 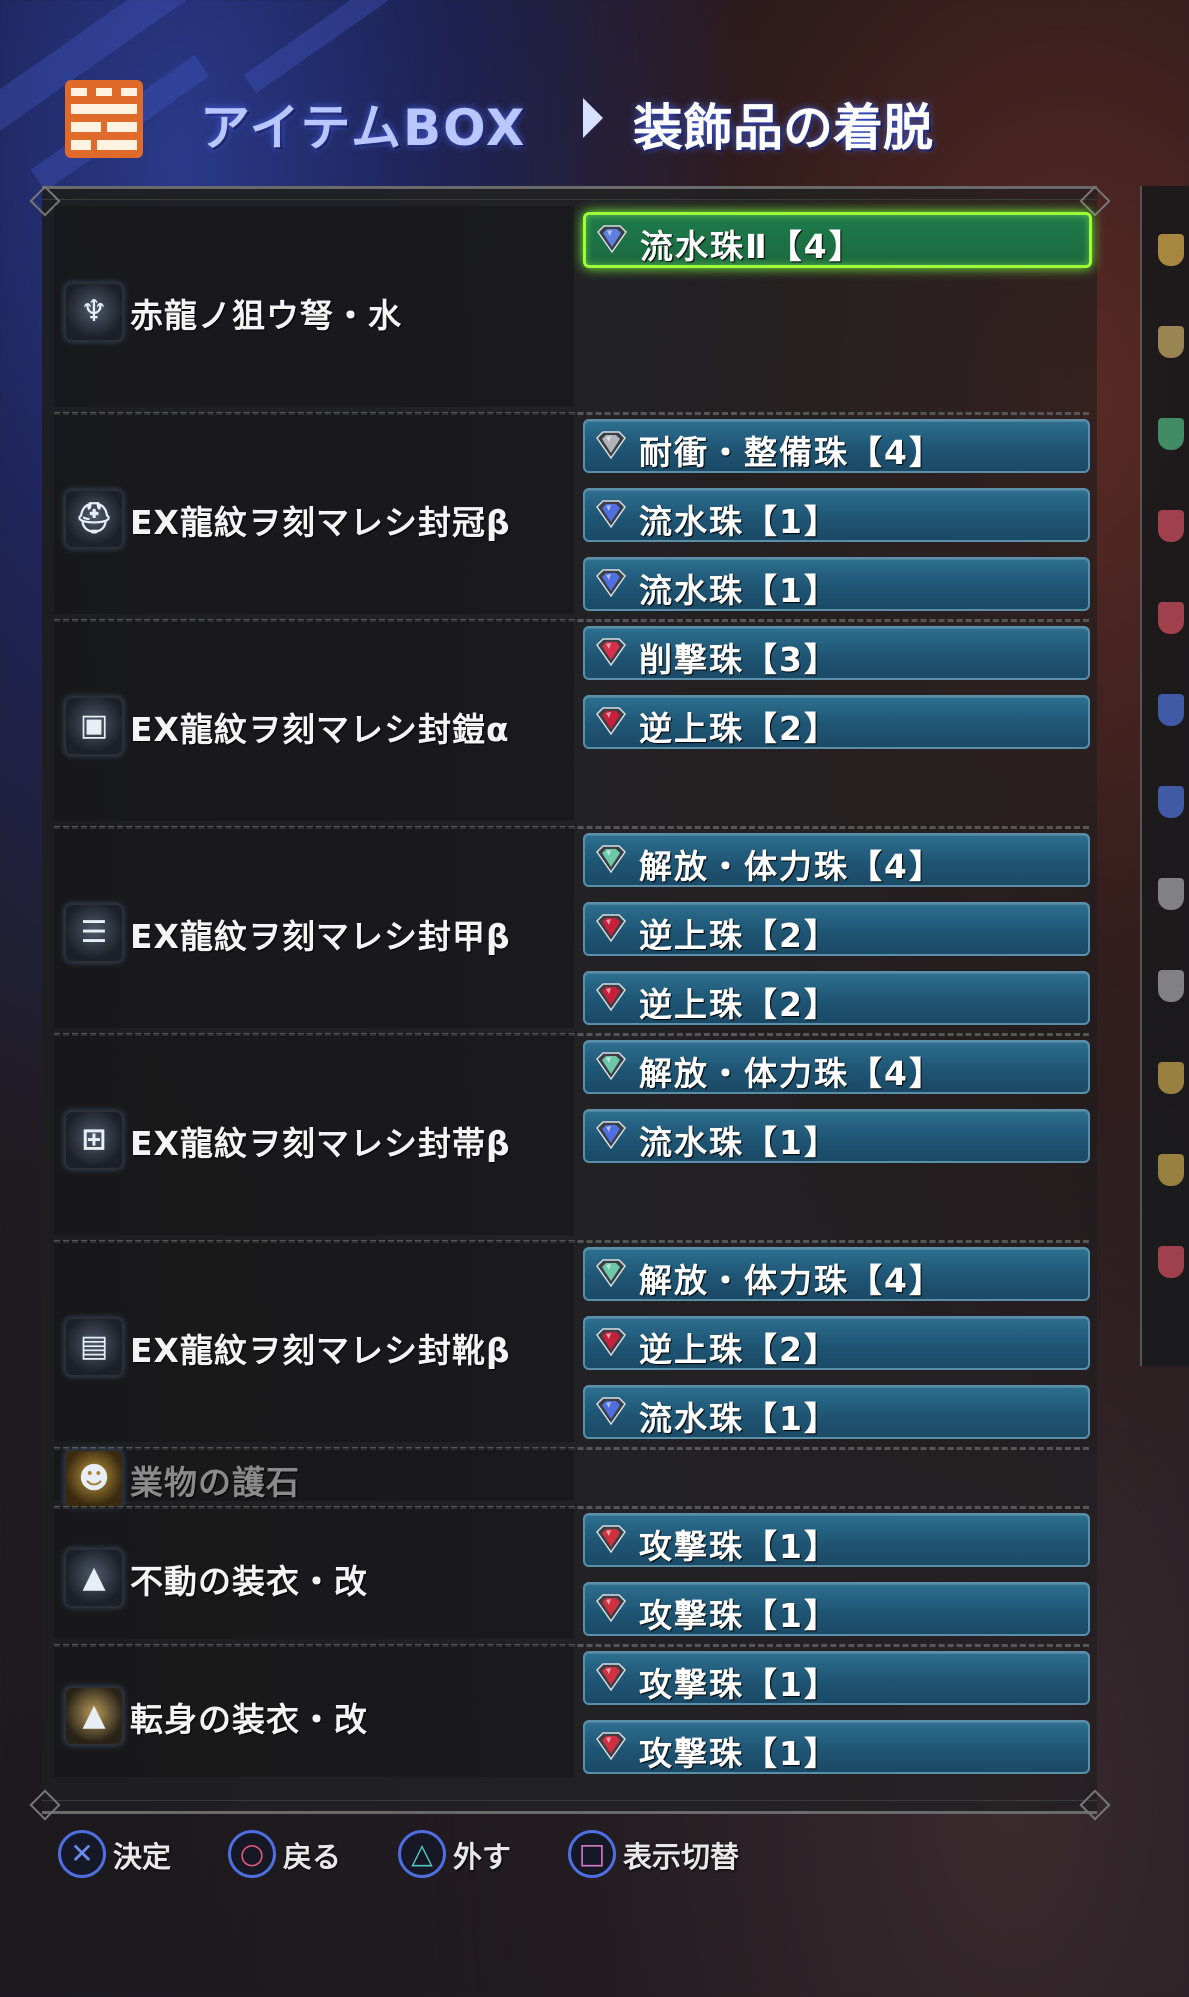 What do you see at coordinates (94, 518) in the screenshot?
I see `helm-icon: ⛑` at bounding box center [94, 518].